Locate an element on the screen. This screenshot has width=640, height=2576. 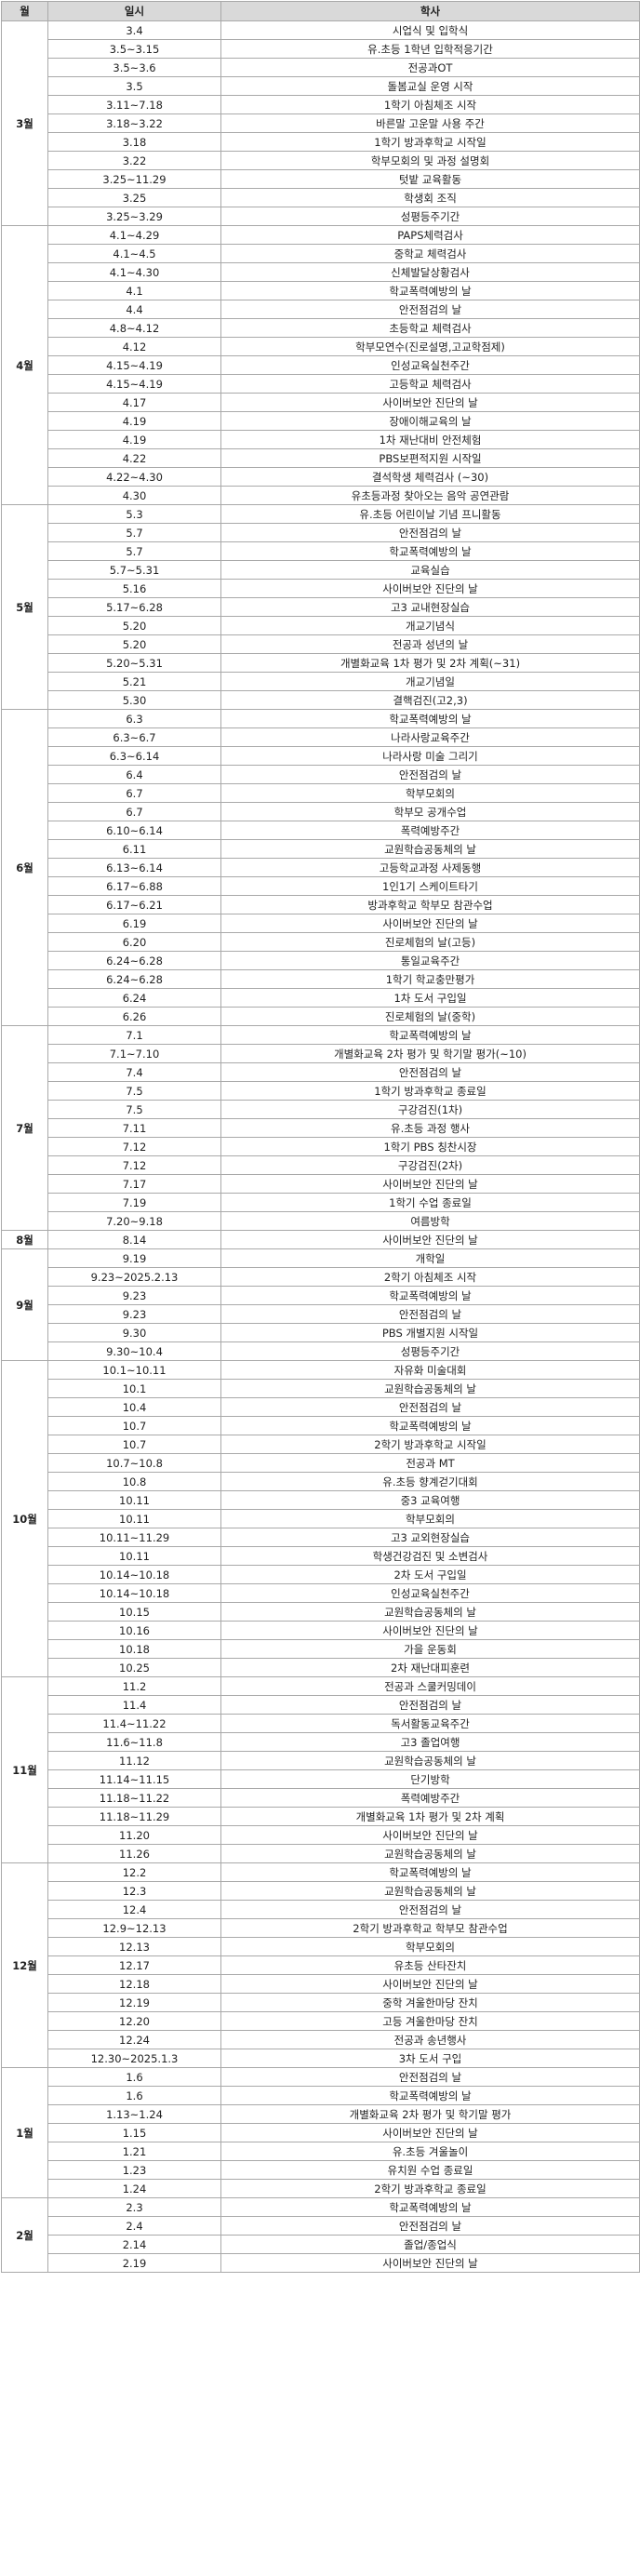
date-cell: 4.17 is located at coordinates (134, 402).